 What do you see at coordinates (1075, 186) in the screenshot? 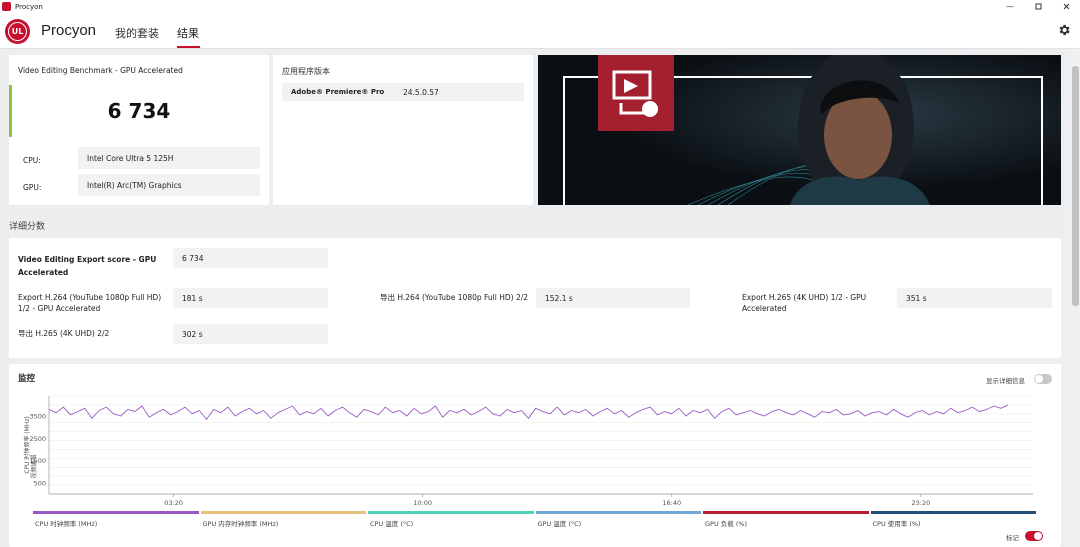
I see `page-scrollbar-thumb` at bounding box center [1075, 186].